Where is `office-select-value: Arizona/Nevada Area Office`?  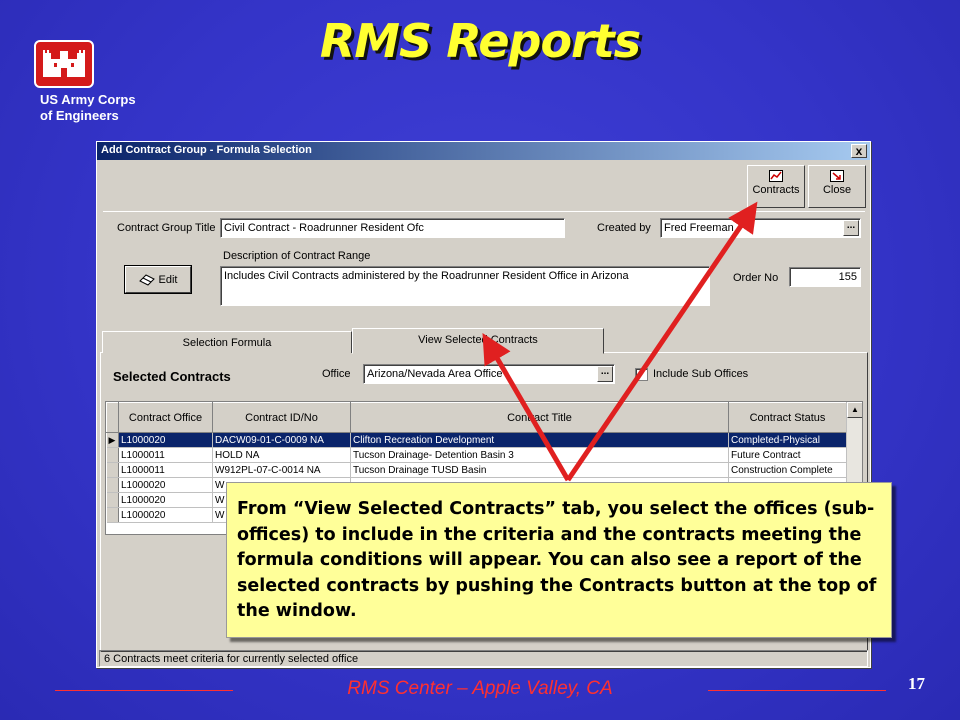
office-select-value: Arizona/Nevada Area Office is located at coordinates (435, 374).